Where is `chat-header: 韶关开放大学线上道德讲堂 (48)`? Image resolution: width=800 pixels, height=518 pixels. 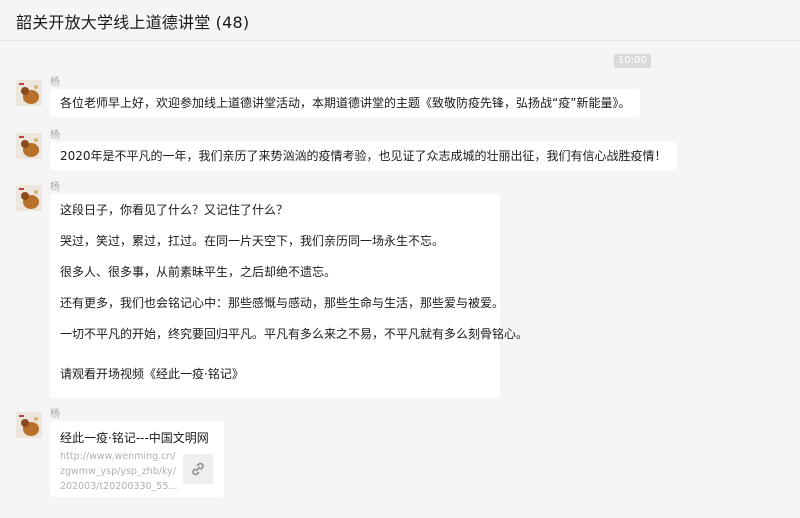
chat-header: 韶关开放大学线上道德讲堂 (48) is located at coordinates (400, 20).